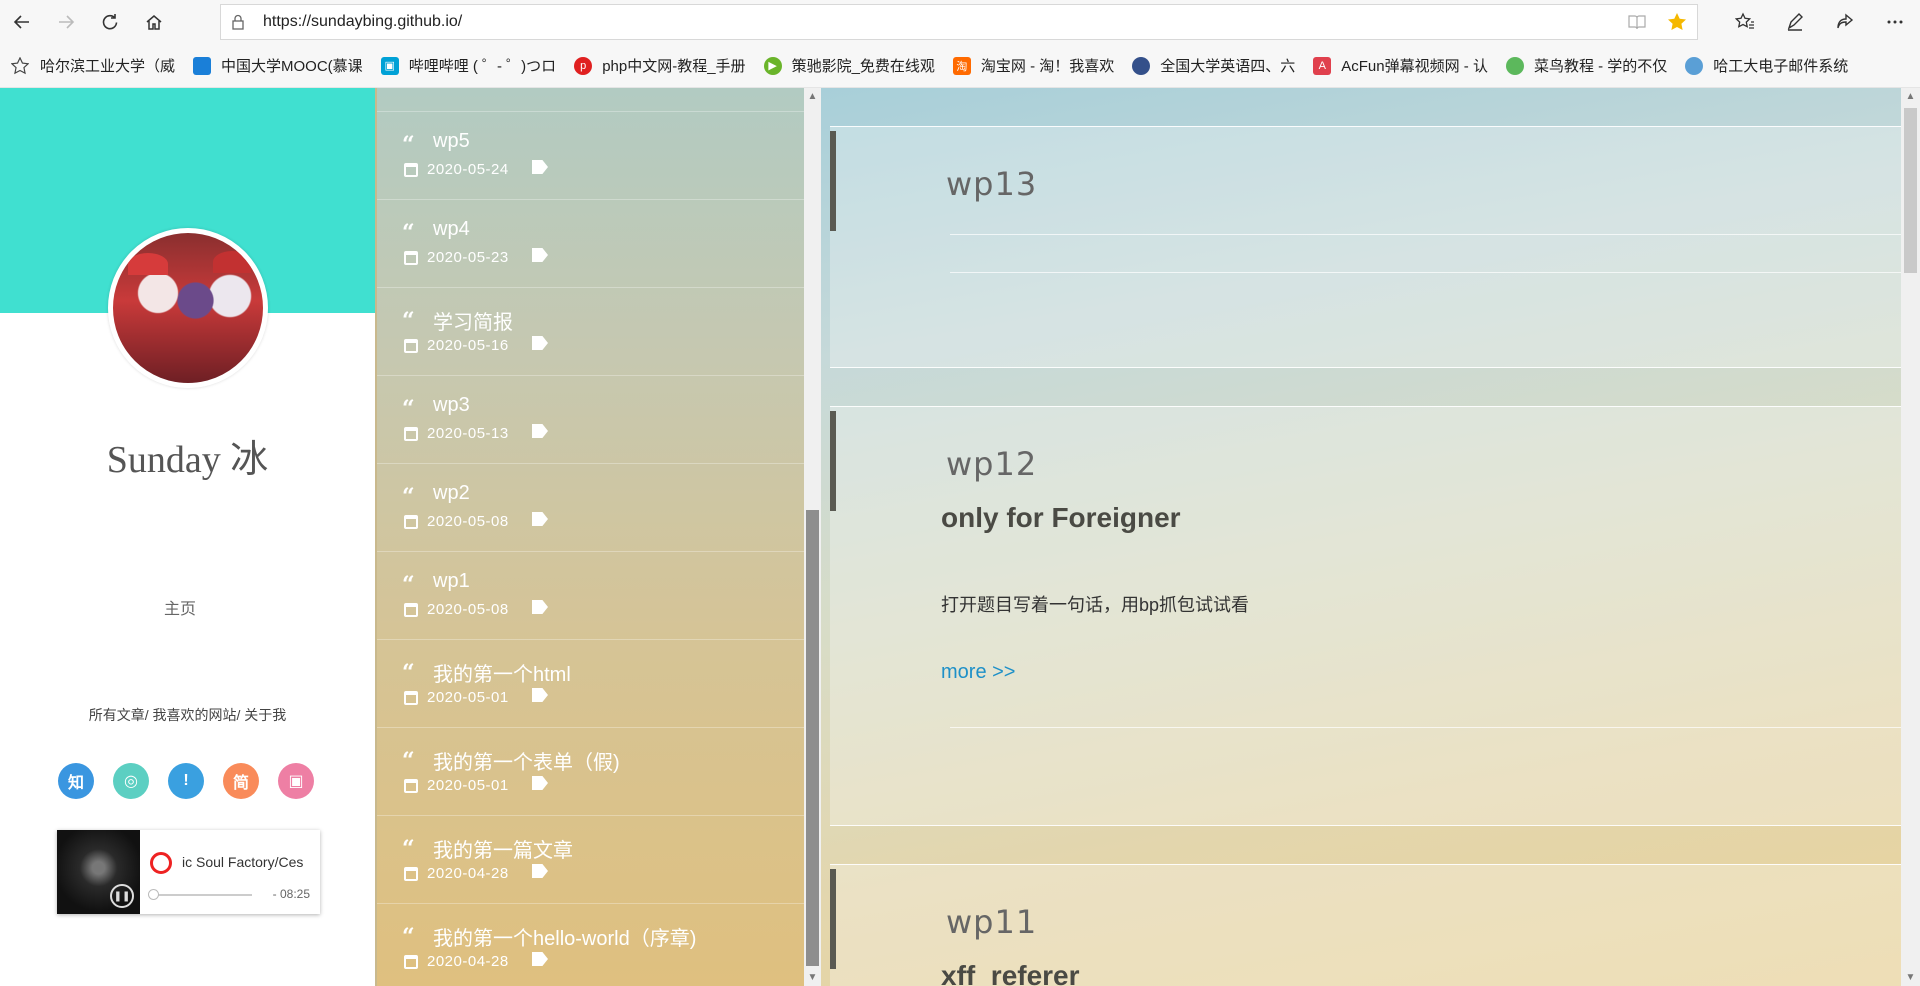  Describe the element at coordinates (592, 596) in the screenshot. I see `post-item: “ wp1 2020-05-08` at that location.